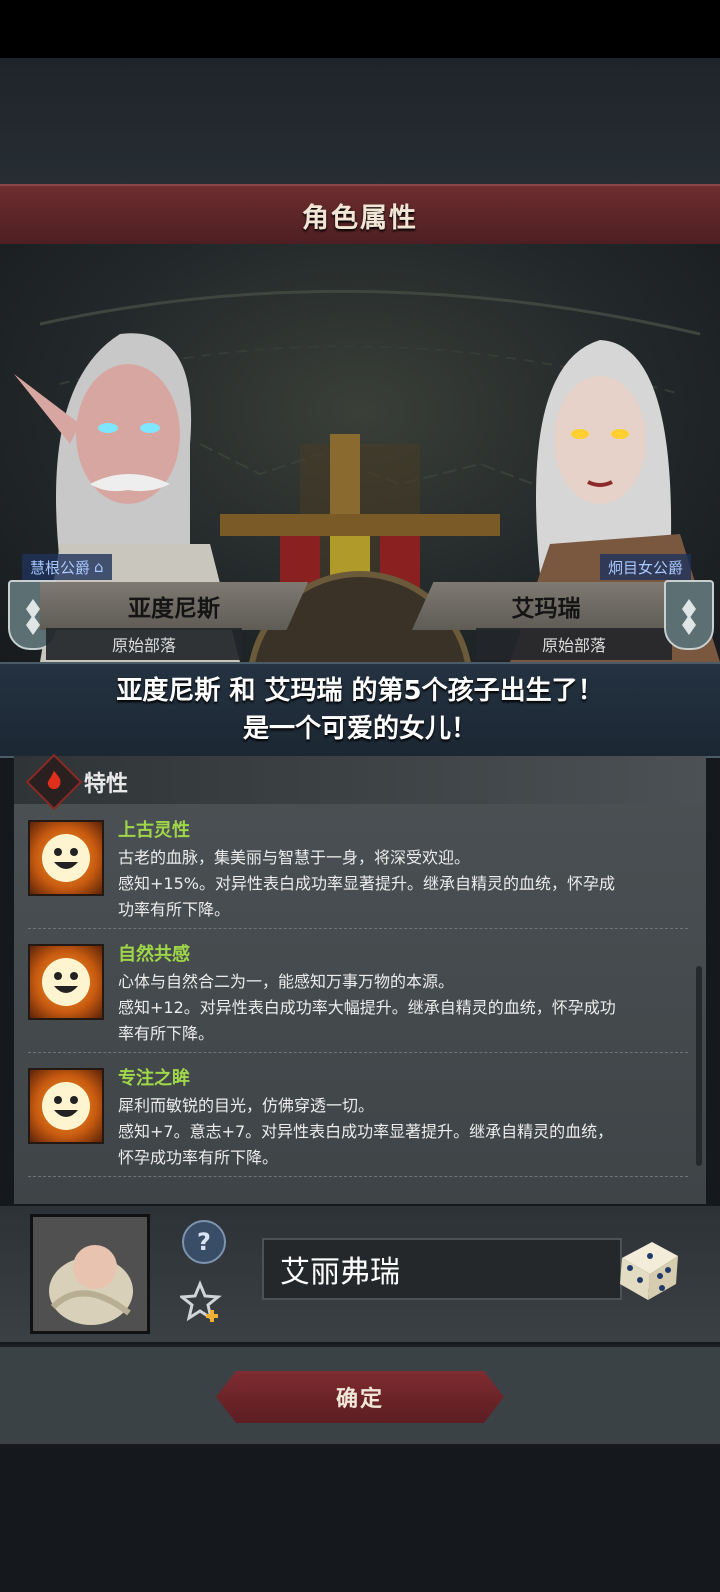 The height and width of the screenshot is (1592, 720). What do you see at coordinates (246, 1105) in the screenshot?
I see `trait-description: 犀利而敏锐的目光，仿佛穿透一切。` at bounding box center [246, 1105].